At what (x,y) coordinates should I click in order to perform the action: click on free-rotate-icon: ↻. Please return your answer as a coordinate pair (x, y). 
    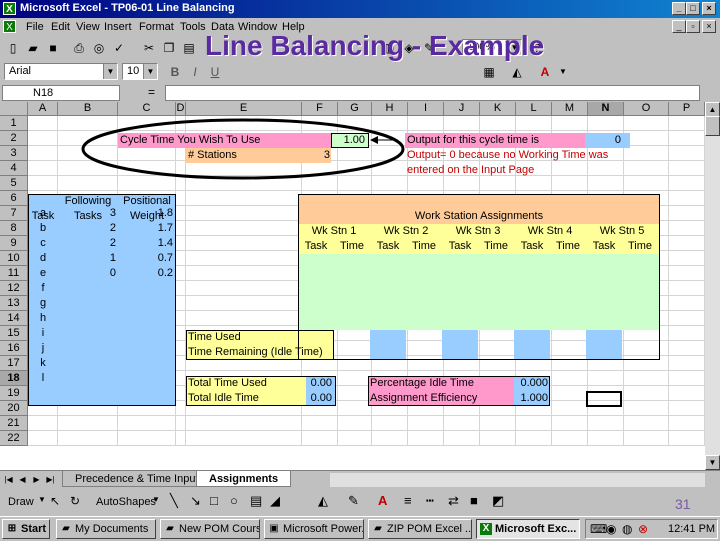
    Looking at the image, I should click on (75, 501).